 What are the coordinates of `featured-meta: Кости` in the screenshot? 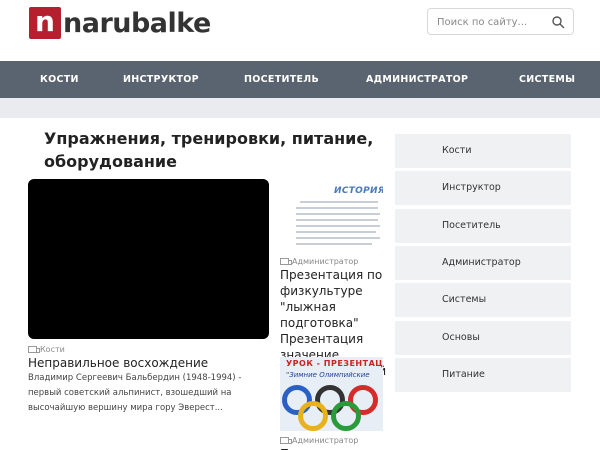 It's located at (46, 349).